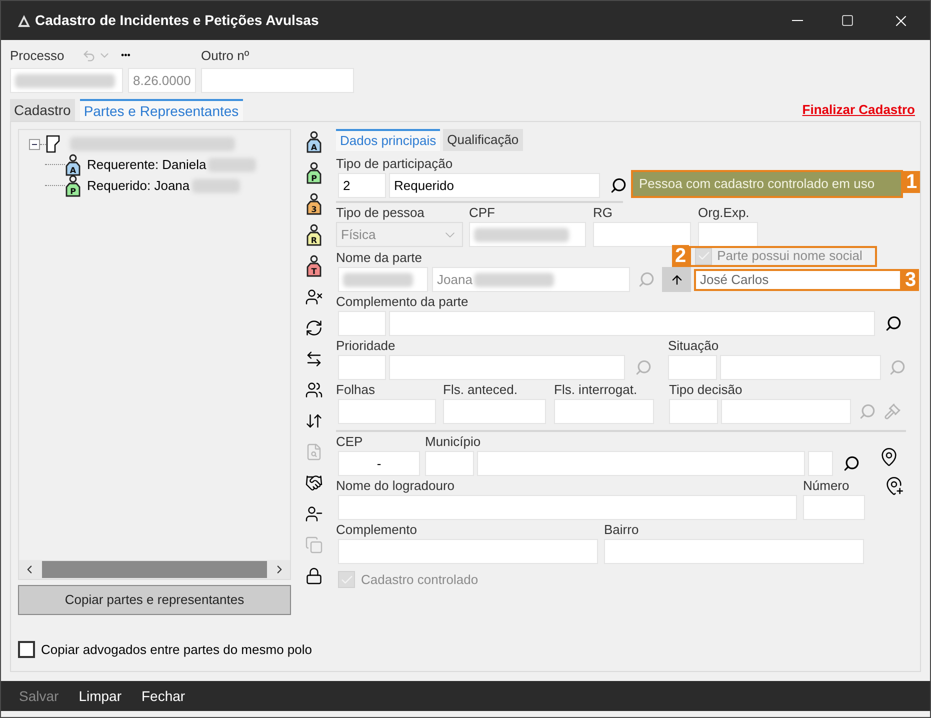 This screenshot has height=718, width=931. What do you see at coordinates (482, 213) in the screenshot?
I see `field-label: CPF` at bounding box center [482, 213].